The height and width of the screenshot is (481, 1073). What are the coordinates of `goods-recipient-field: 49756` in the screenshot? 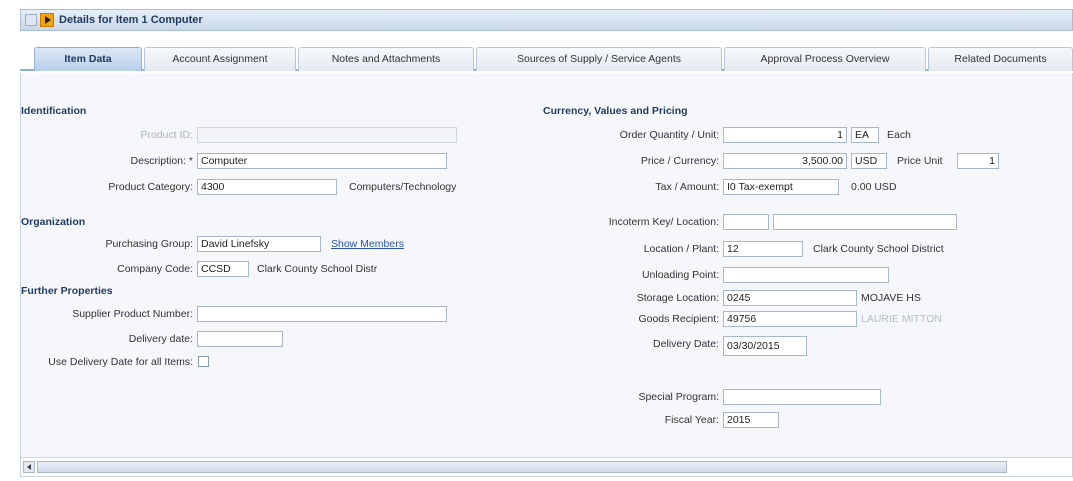 It's located at (790, 319).